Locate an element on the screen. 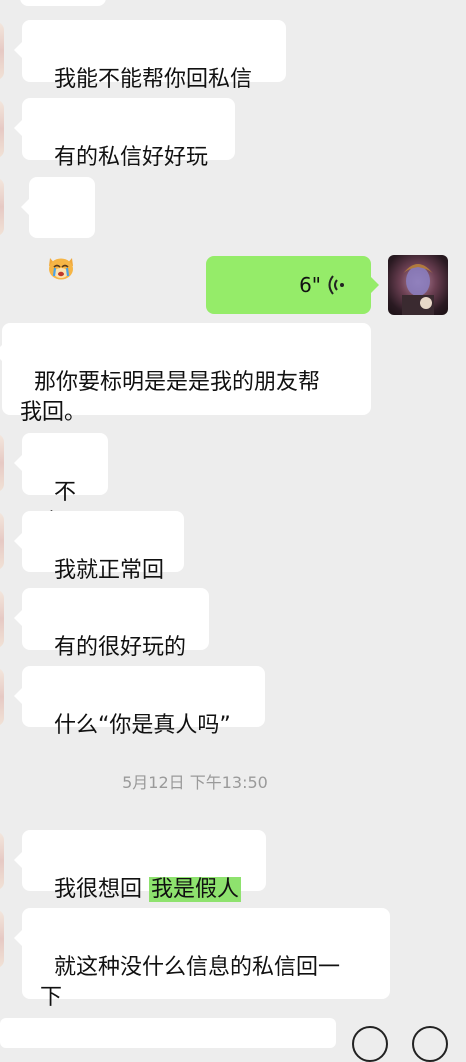 This screenshot has width=466, height=1062. message-bubble: 那你要标明是是是我的朋友帮 我回。 is located at coordinates (185, 374).